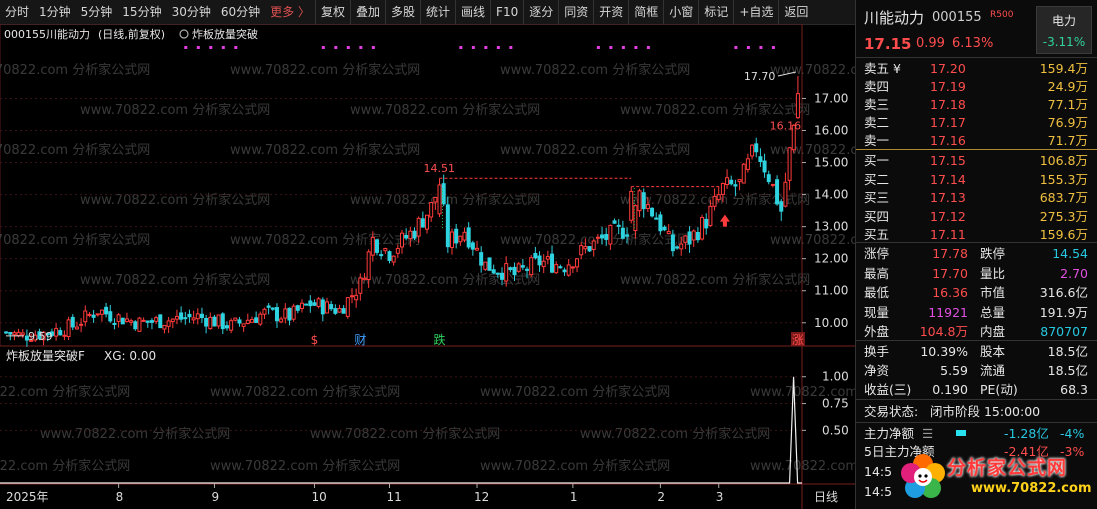 The height and width of the screenshot is (509, 1097). Describe the element at coordinates (645, 12) in the screenshot. I see `toolbar-item: 简框` at that location.